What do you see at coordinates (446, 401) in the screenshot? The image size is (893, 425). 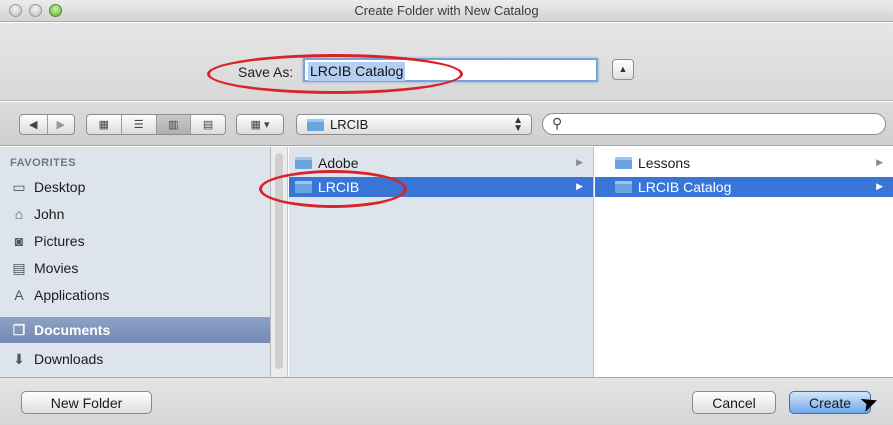 I see `bottom-bar: New Folder Cancel Create` at bounding box center [446, 401].